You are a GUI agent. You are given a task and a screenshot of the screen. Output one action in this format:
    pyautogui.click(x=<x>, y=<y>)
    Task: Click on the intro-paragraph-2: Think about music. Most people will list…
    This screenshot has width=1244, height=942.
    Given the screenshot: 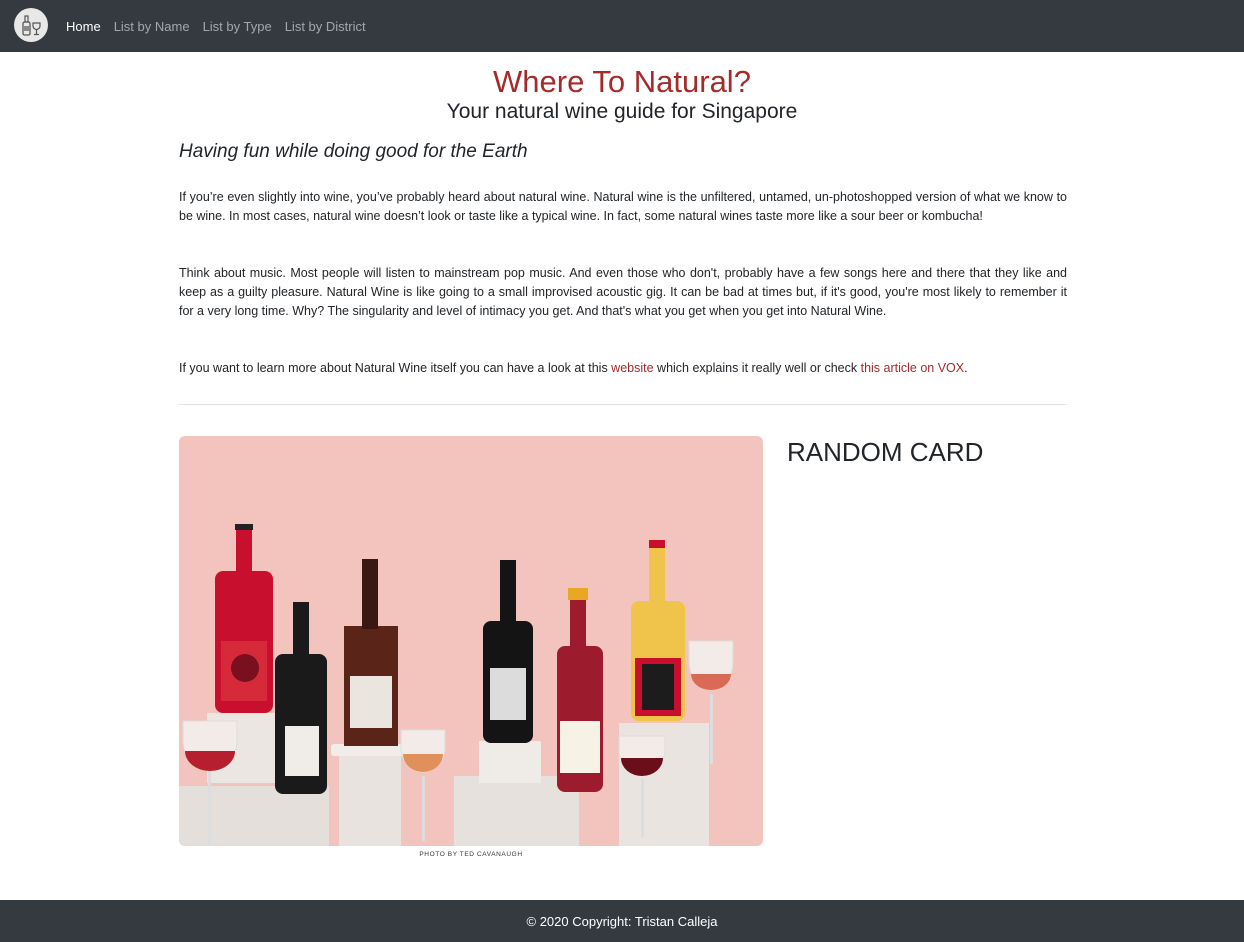 What is the action you would take?
    pyautogui.click(x=623, y=292)
    